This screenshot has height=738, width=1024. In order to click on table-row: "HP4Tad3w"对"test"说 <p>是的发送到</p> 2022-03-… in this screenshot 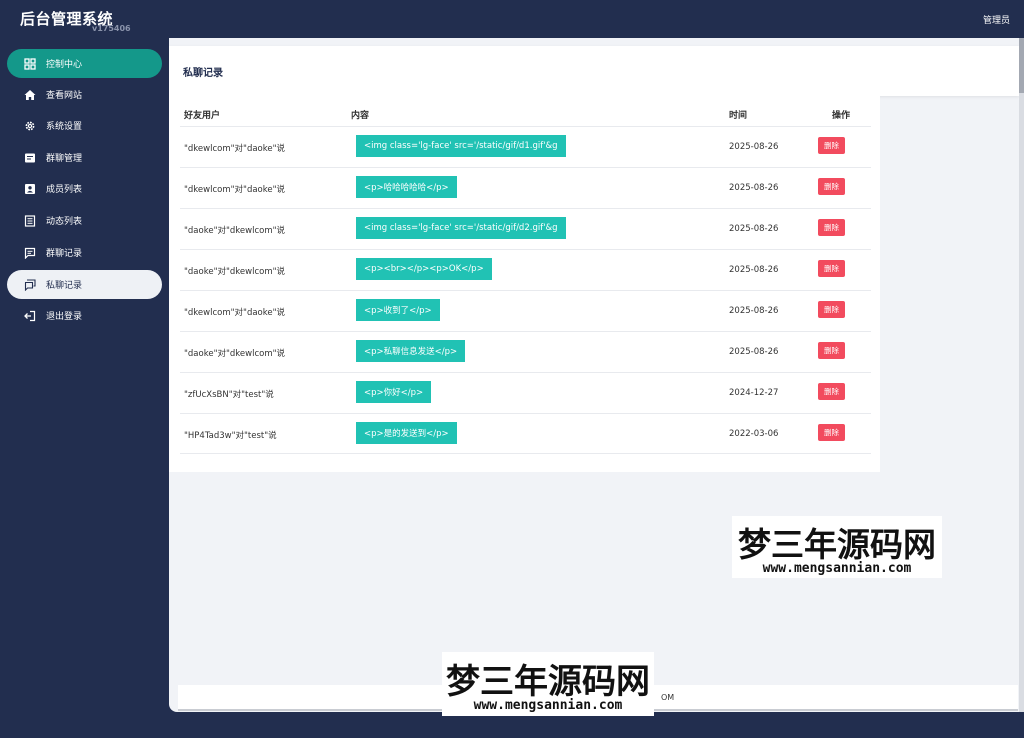, I will do `click(525, 433)`.